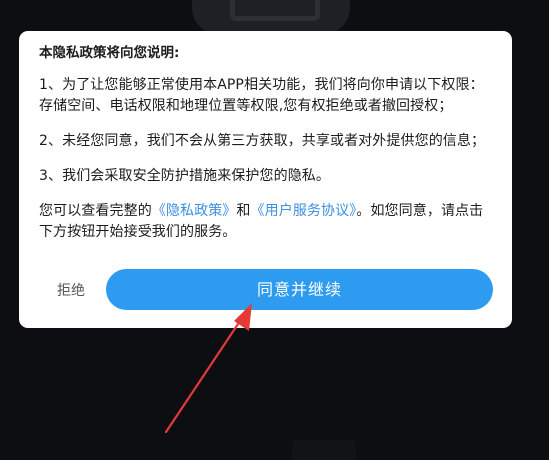 The image size is (549, 460). I want to click on dialog-actions: 拒绝 同意并继续, so click(265, 290).